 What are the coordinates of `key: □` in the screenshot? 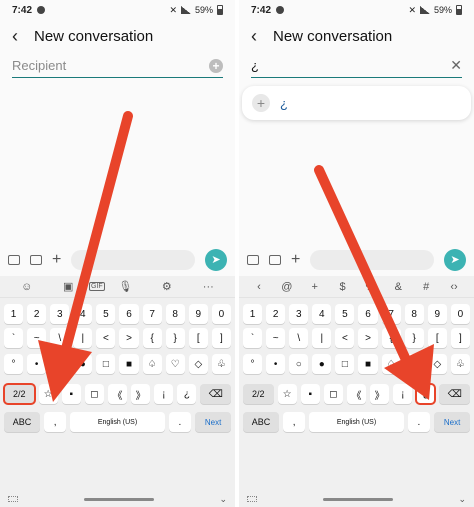 It's located at (106, 364).